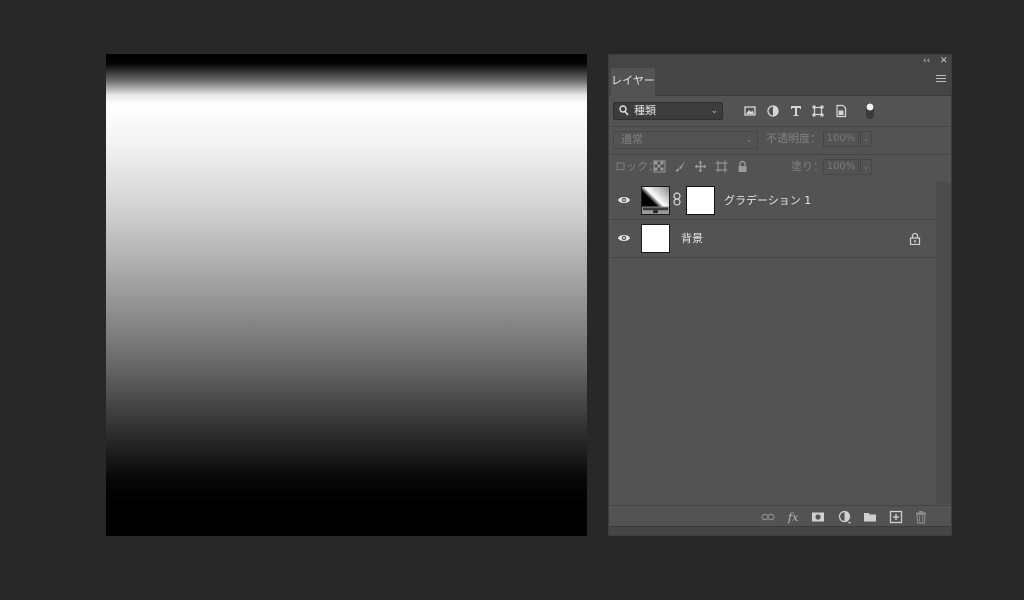 Image resolution: width=1024 pixels, height=600 pixels. I want to click on fill-label: 塗り：, so click(807, 166).